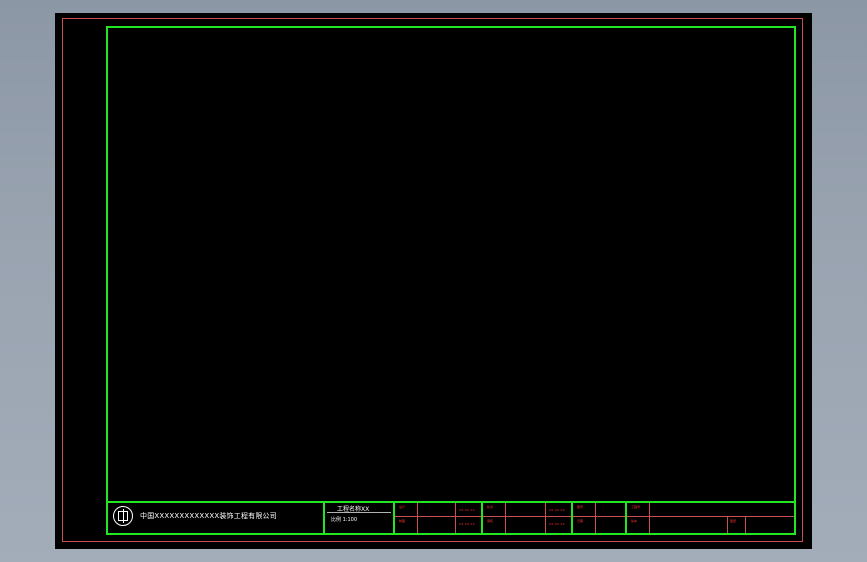  What do you see at coordinates (733, 521) in the screenshot?
I see `info-label-sheet: 图纸` at bounding box center [733, 521].